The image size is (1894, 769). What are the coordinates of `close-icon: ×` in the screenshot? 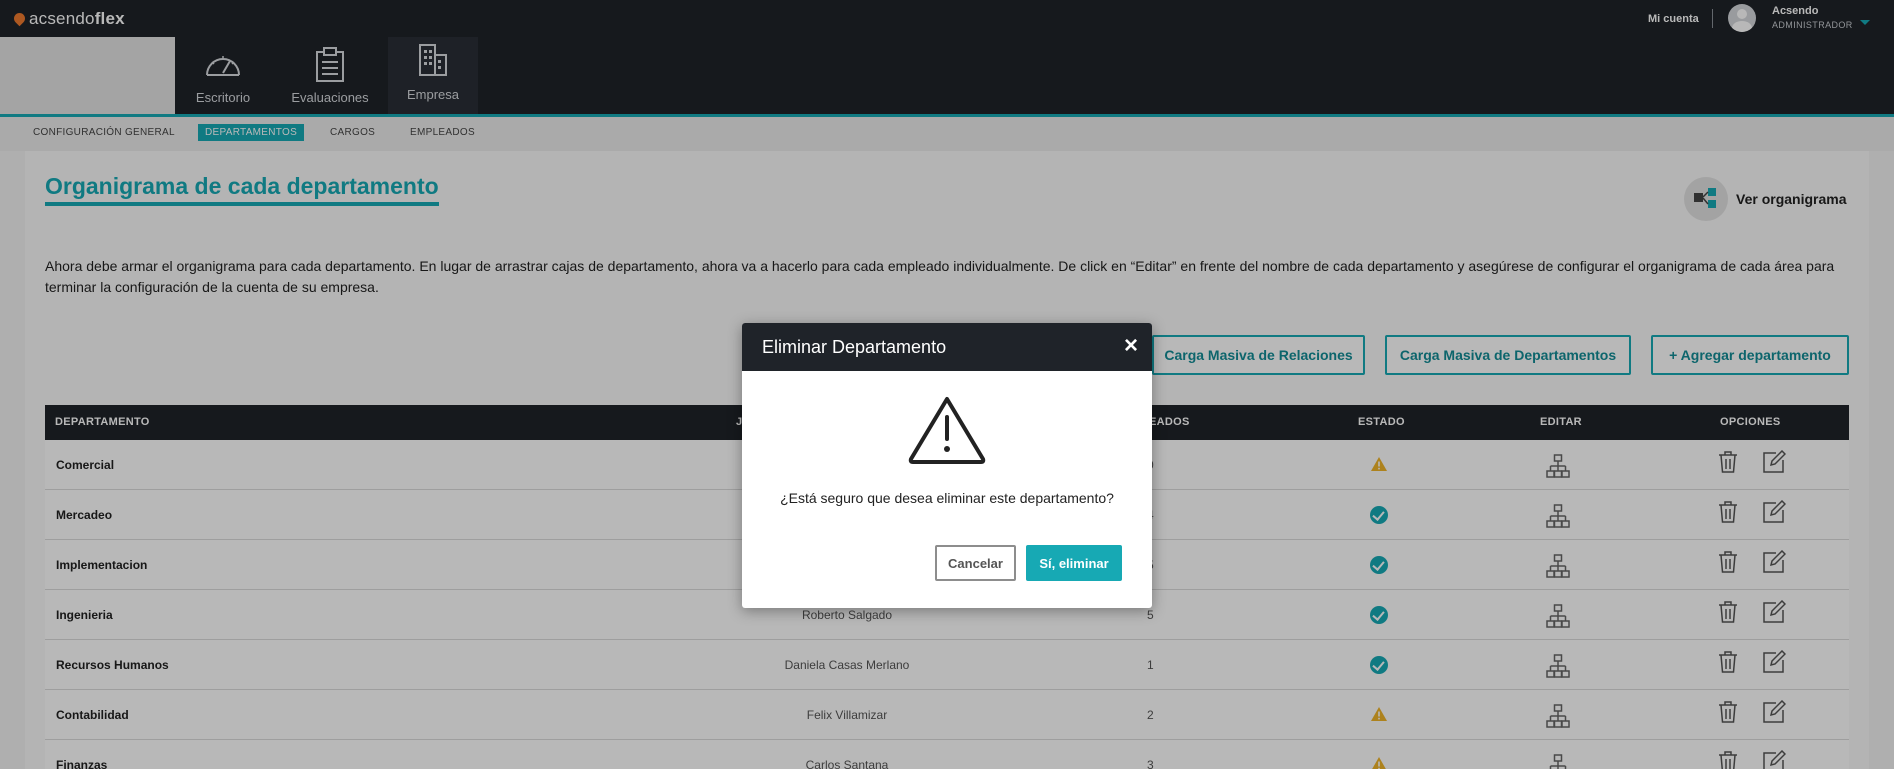 It's located at (1131, 346).